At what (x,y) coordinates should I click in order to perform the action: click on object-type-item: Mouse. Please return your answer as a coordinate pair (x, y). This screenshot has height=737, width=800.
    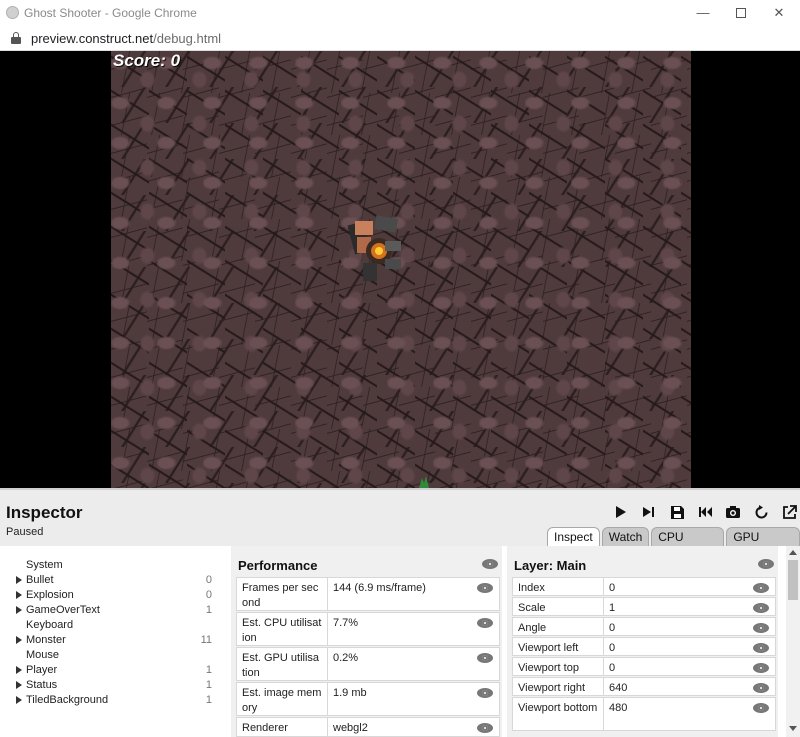
    Looking at the image, I should click on (114, 656).